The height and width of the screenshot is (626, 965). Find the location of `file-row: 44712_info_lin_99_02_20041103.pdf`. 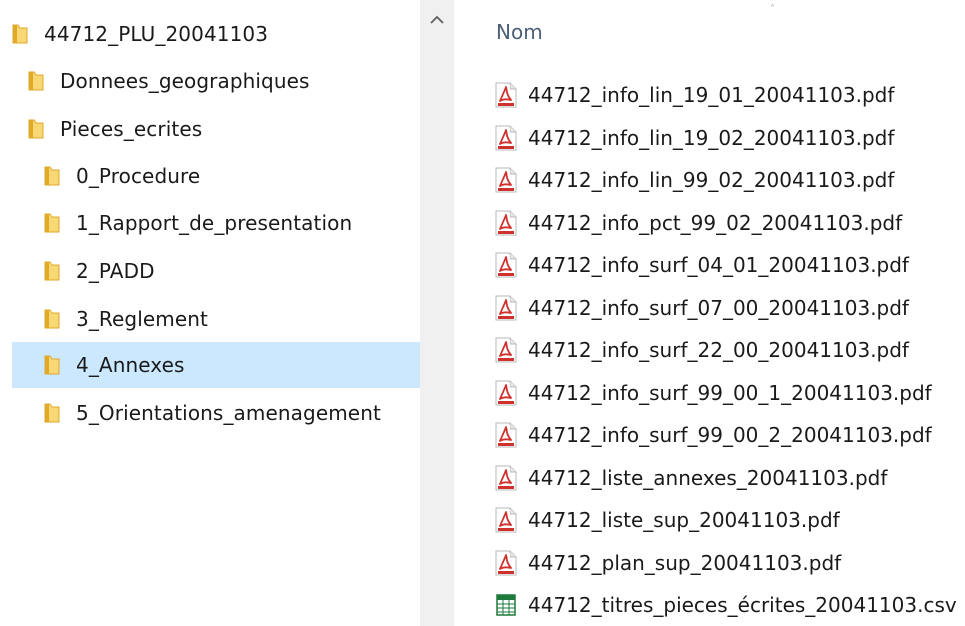

file-row: 44712_info_lin_99_02_20041103.pdf is located at coordinates (729, 180).